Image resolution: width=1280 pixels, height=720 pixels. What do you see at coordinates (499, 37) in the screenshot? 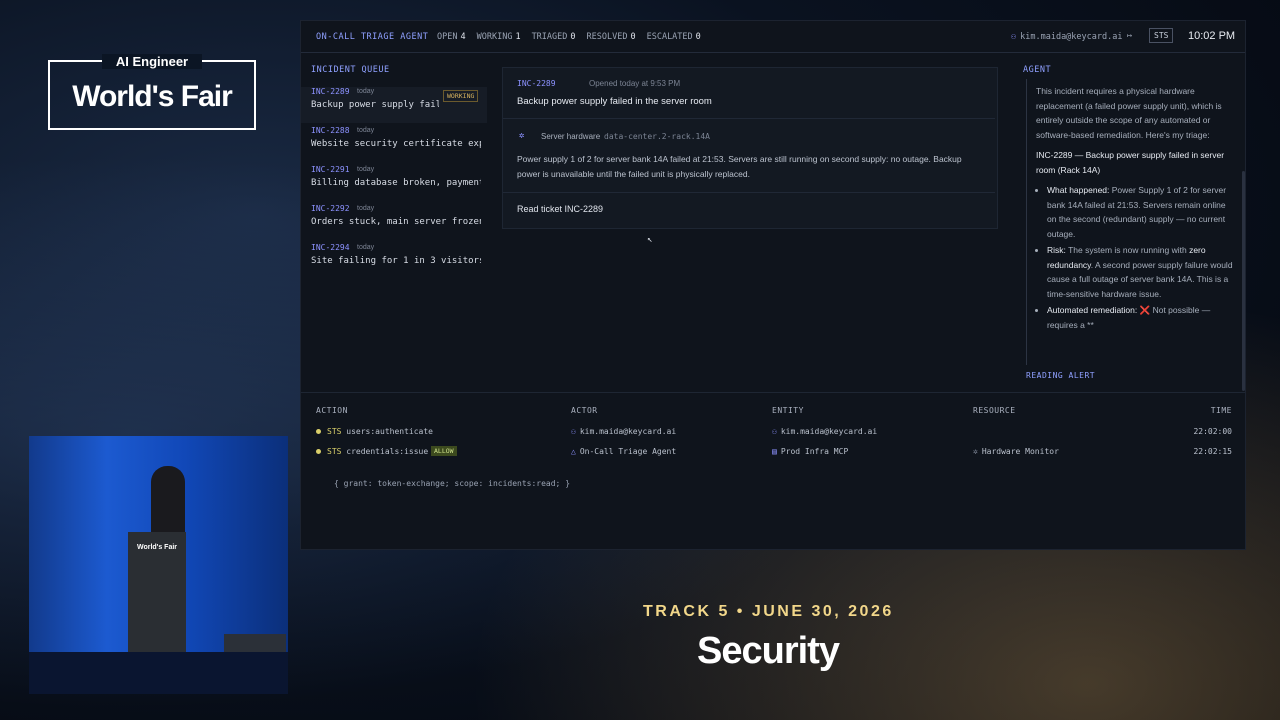
I see `count-working: WORKING 1` at bounding box center [499, 37].